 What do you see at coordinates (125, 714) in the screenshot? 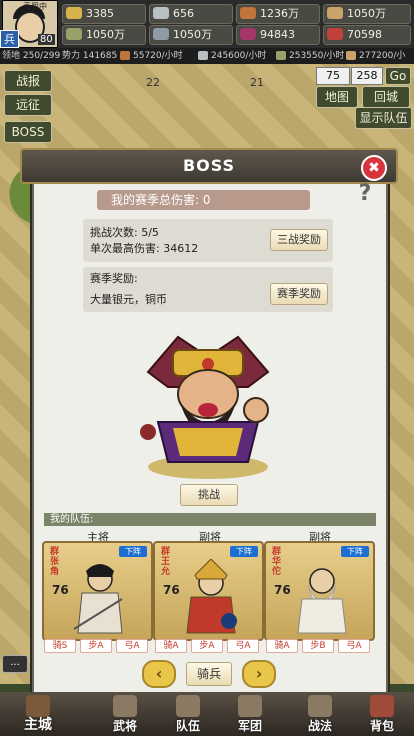
I see `nav-generals: 武将` at bounding box center [125, 714].